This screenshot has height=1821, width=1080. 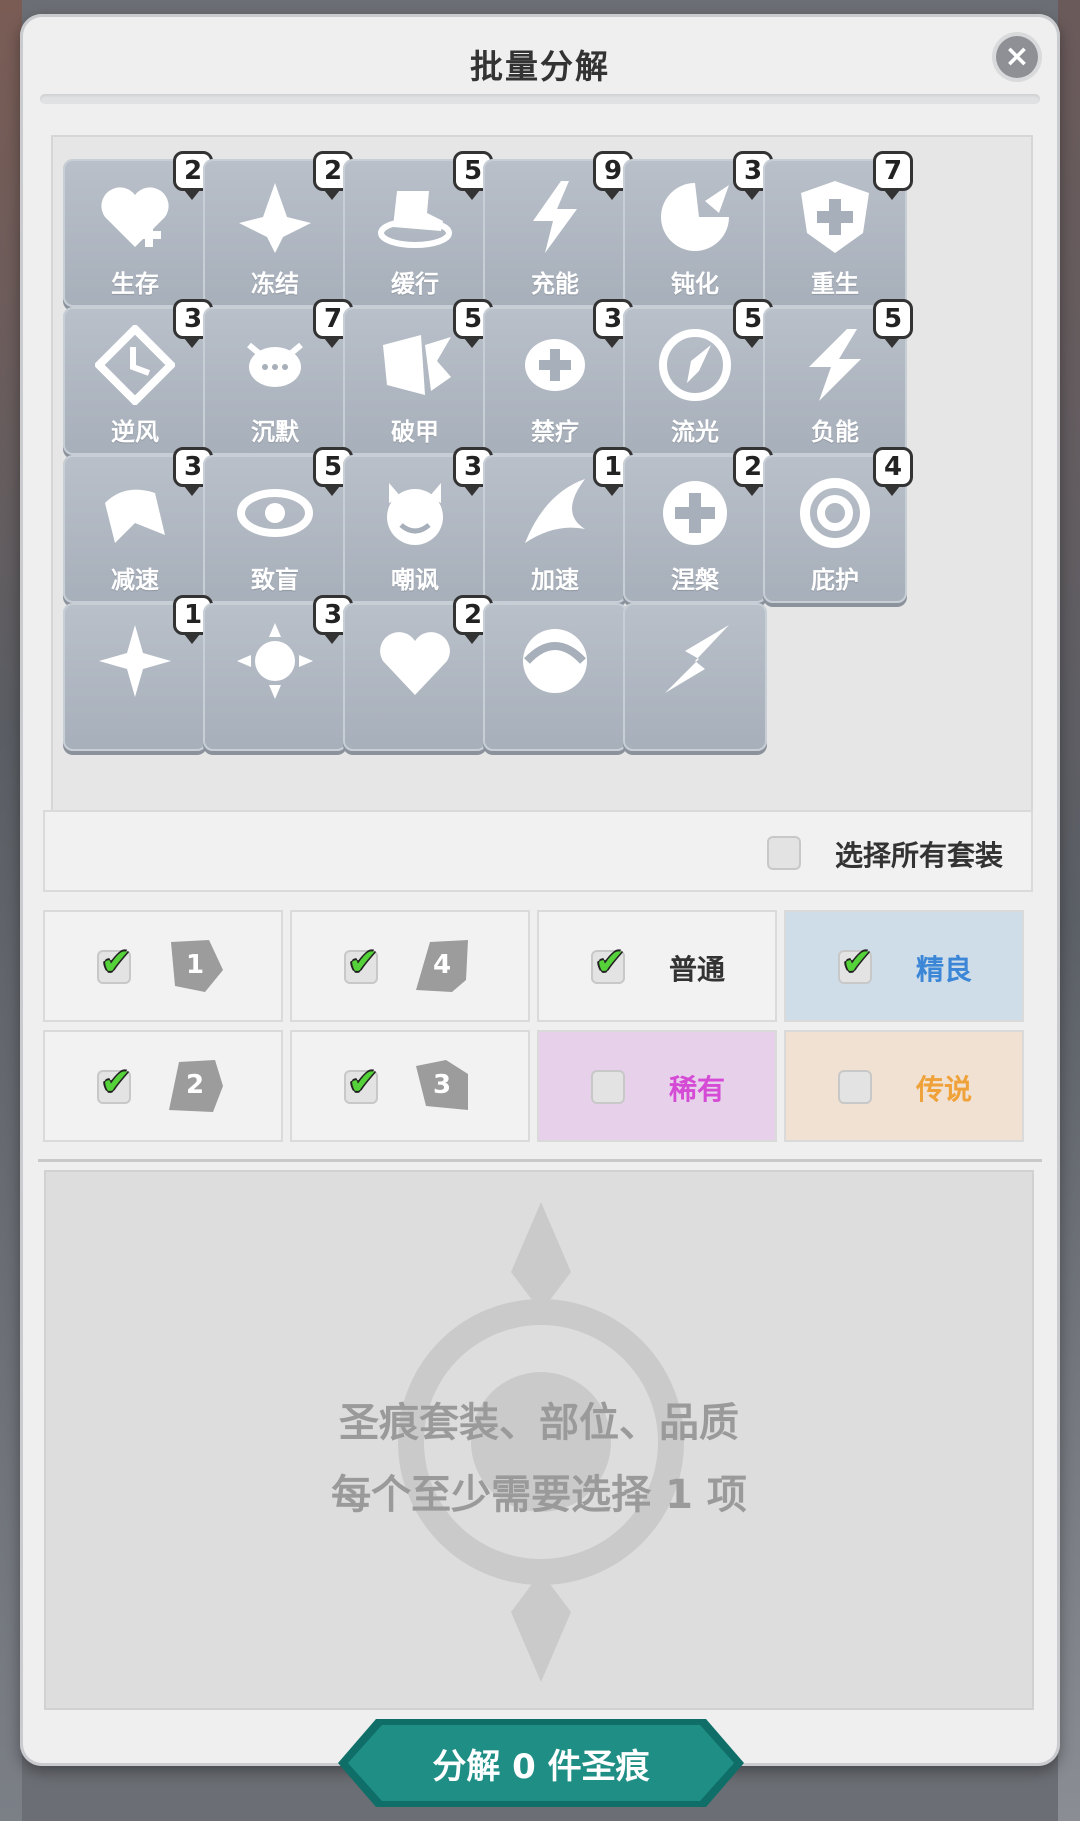 I want to click on info-line-2: 每个至少需要选择 1 项, so click(x=539, y=1495).